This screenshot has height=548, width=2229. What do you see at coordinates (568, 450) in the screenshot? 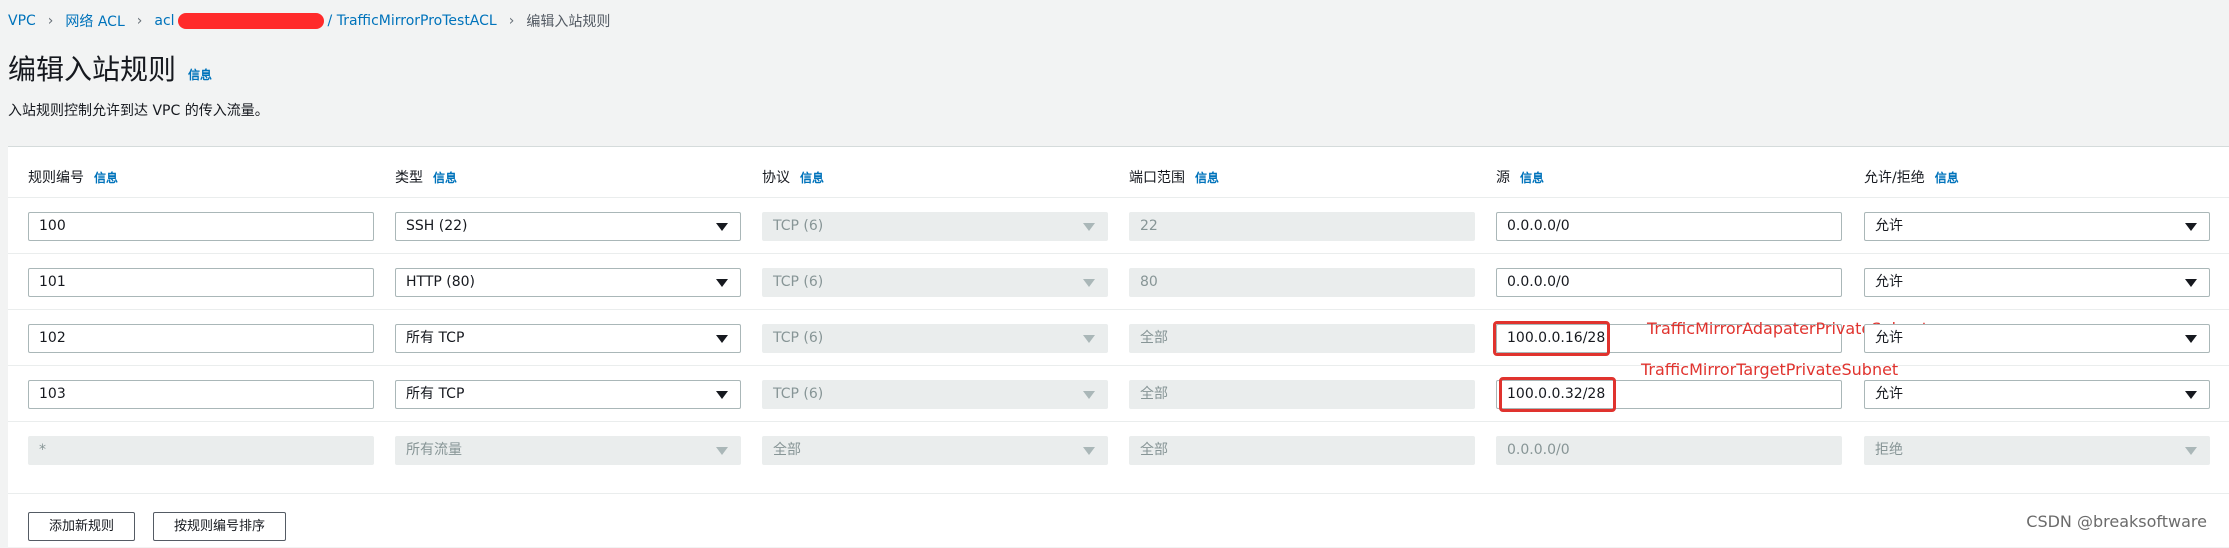
I see `type-select: 所有流量` at bounding box center [568, 450].